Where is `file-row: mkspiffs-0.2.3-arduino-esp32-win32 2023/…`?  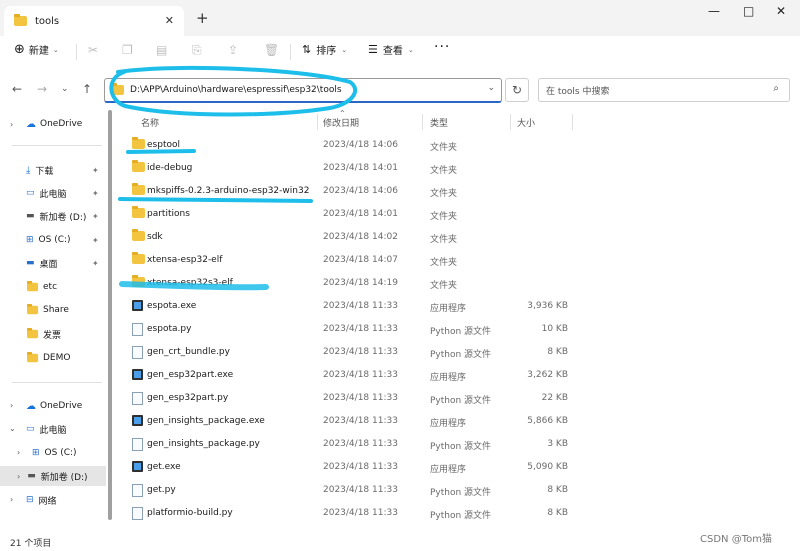 file-row: mkspiffs-0.2.3-arduino-esp32-win32 2023/… is located at coordinates (457, 191).